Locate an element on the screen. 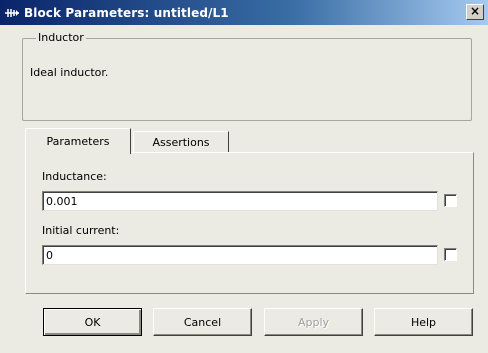 The height and width of the screenshot is (353, 488). tab-parameters-label: Parameters is located at coordinates (78, 141).